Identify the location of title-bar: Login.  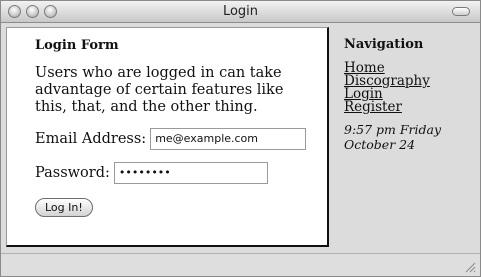
(240, 12).